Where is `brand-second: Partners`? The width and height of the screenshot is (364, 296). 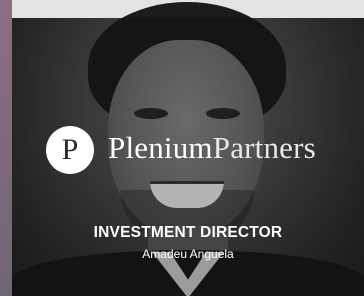 brand-second: Partners is located at coordinates (264, 147).